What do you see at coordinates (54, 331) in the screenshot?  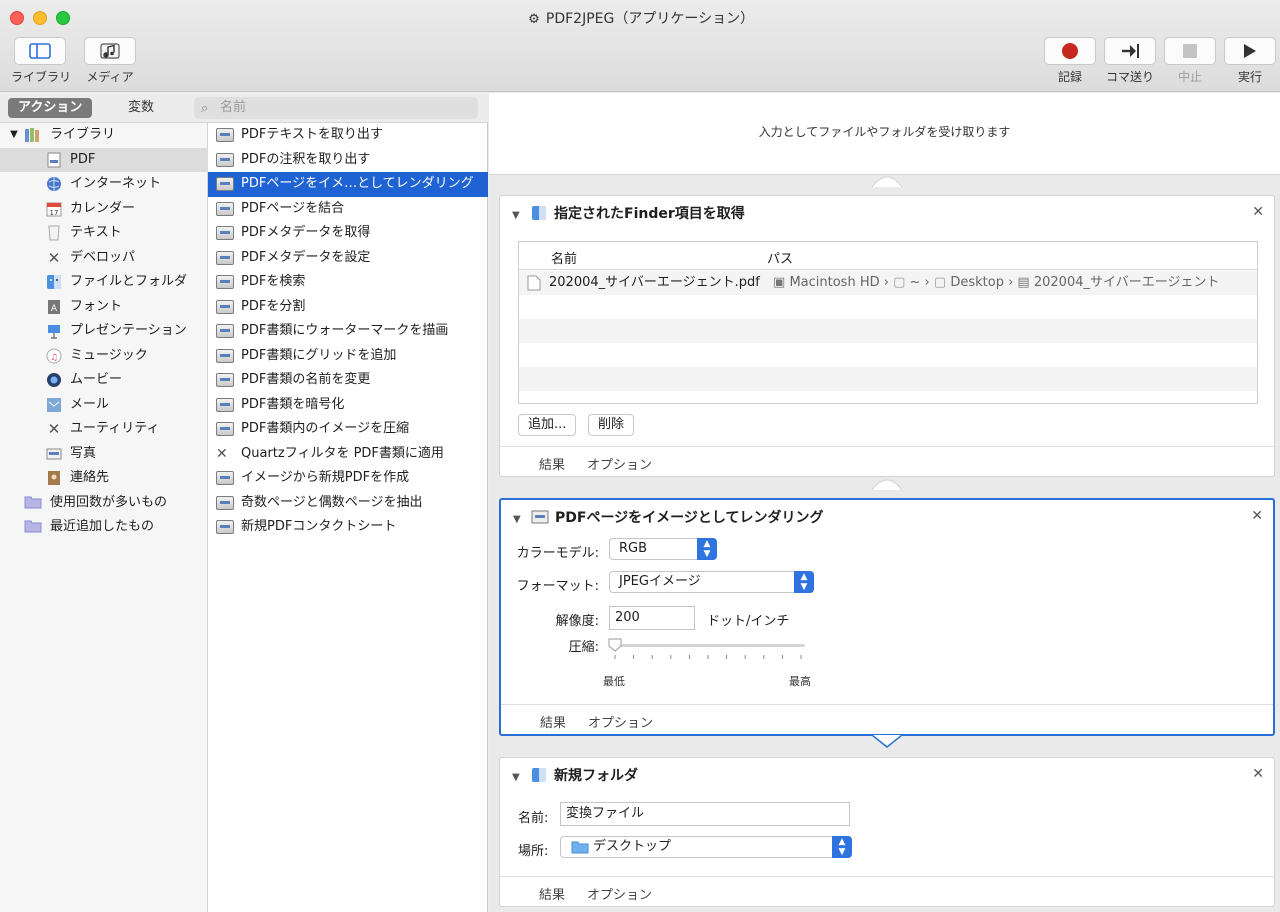 I see `presentation-icon` at bounding box center [54, 331].